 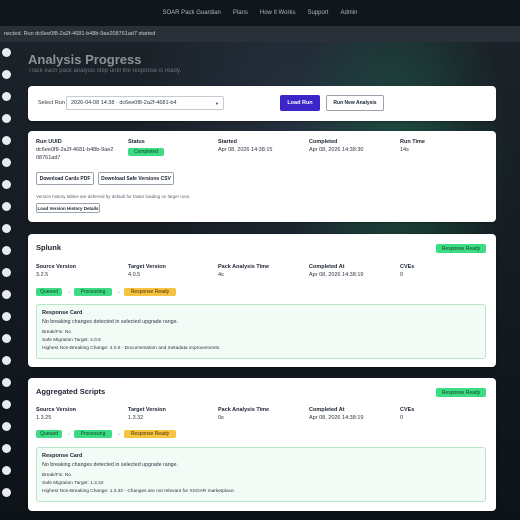 I want to click on chevron-down-icon: ▼, so click(x=217, y=103).